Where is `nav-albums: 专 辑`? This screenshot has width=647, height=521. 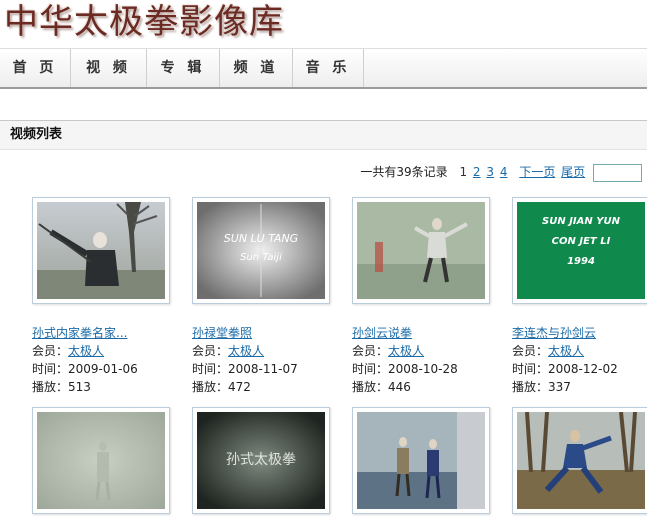 nav-albums: 专 辑 is located at coordinates (183, 68).